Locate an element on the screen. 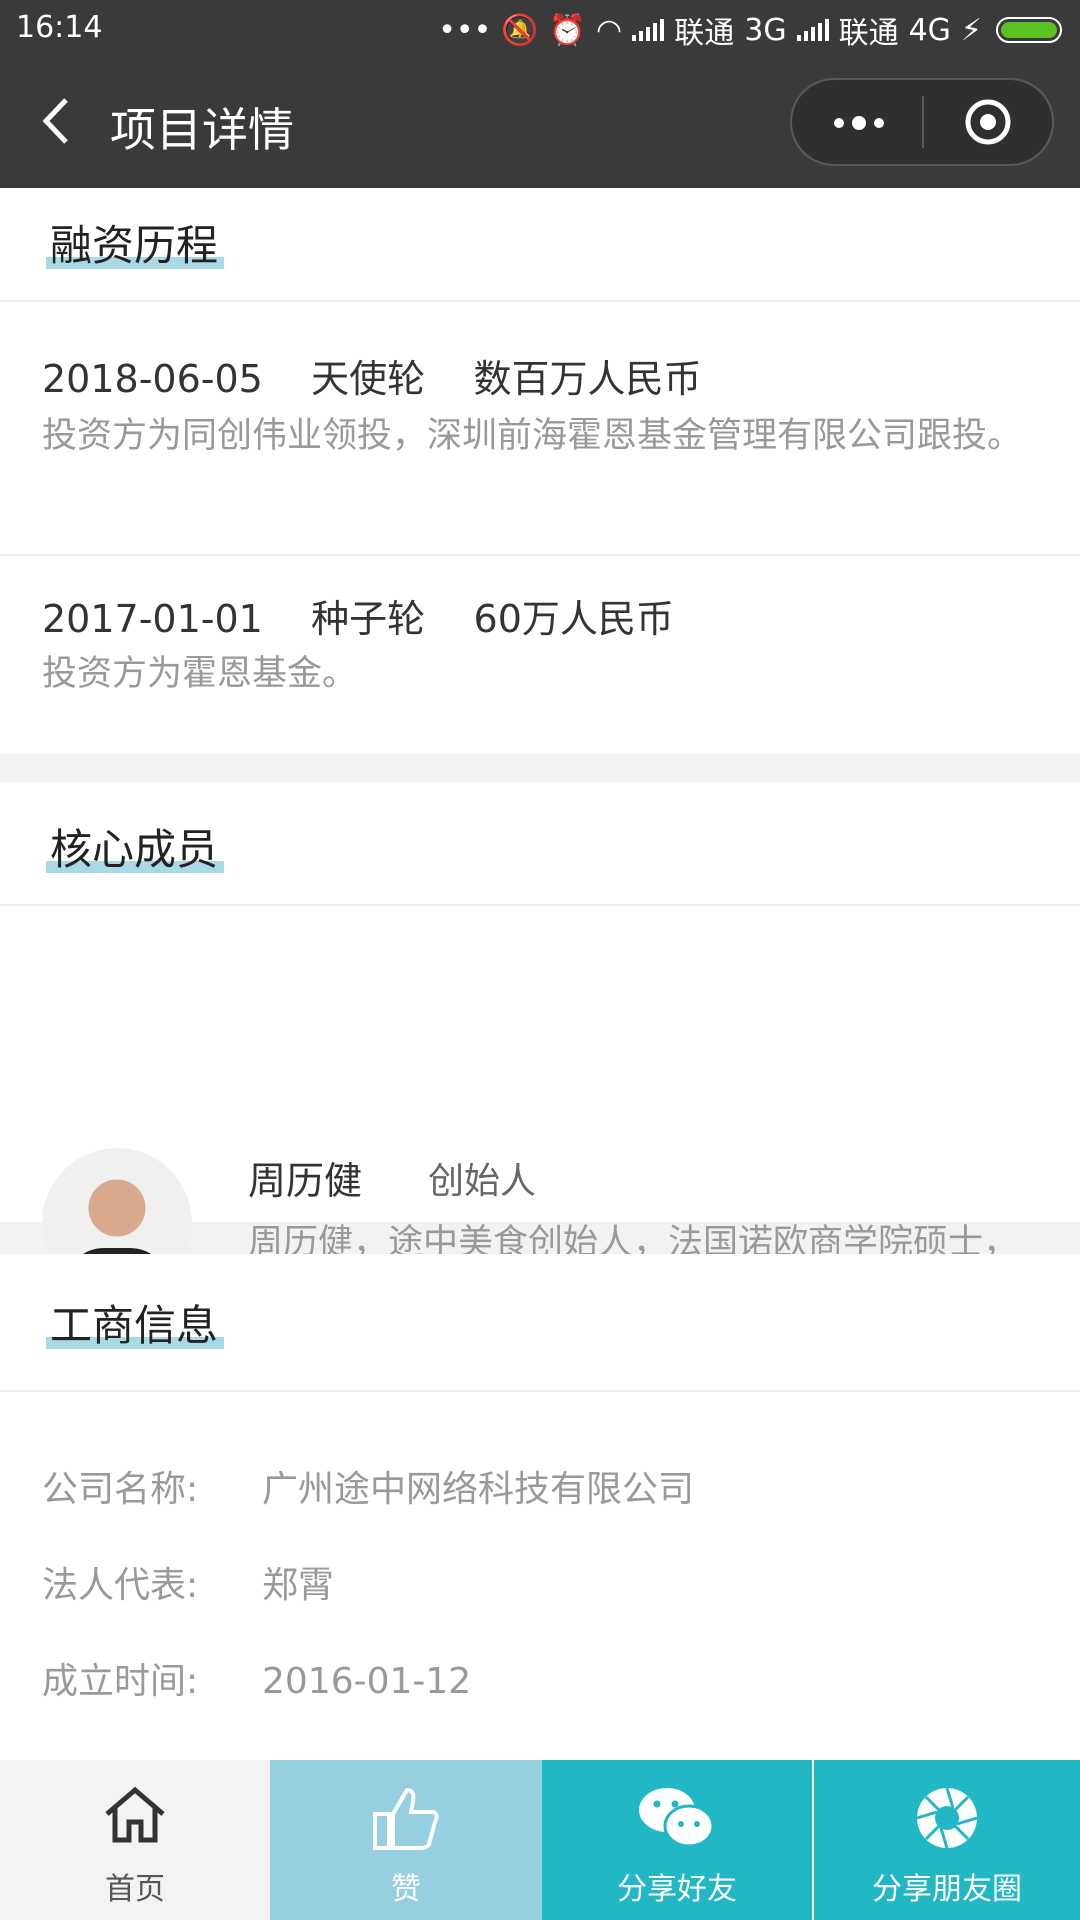 This screenshot has height=1920, width=1080. home-icon is located at coordinates (135, 1814).